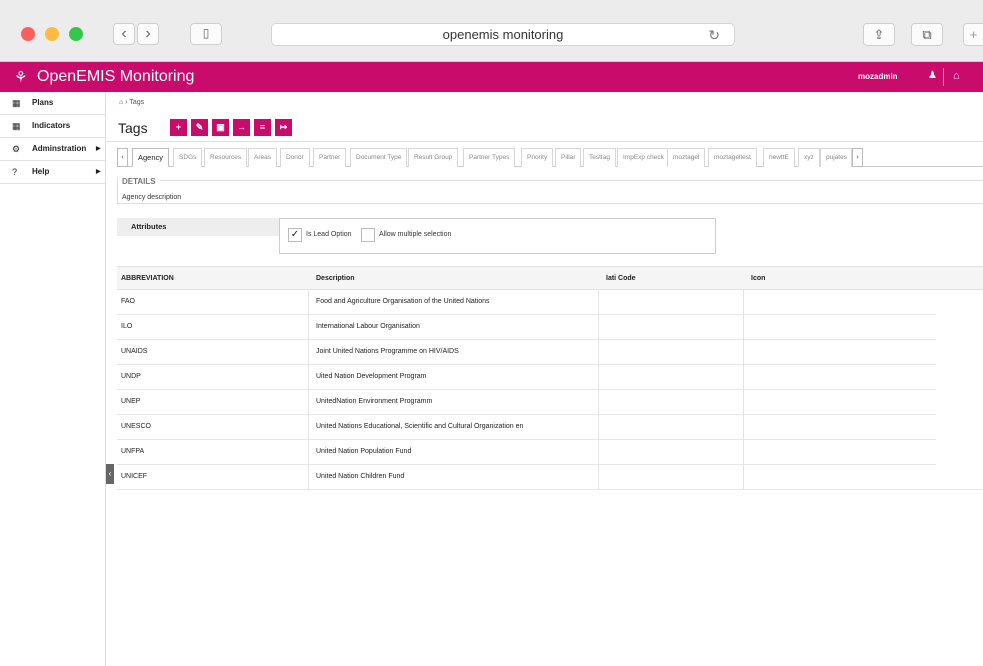 The image size is (983, 666). I want to click on is-lead-option-checkbox: ✓, so click(295, 235).